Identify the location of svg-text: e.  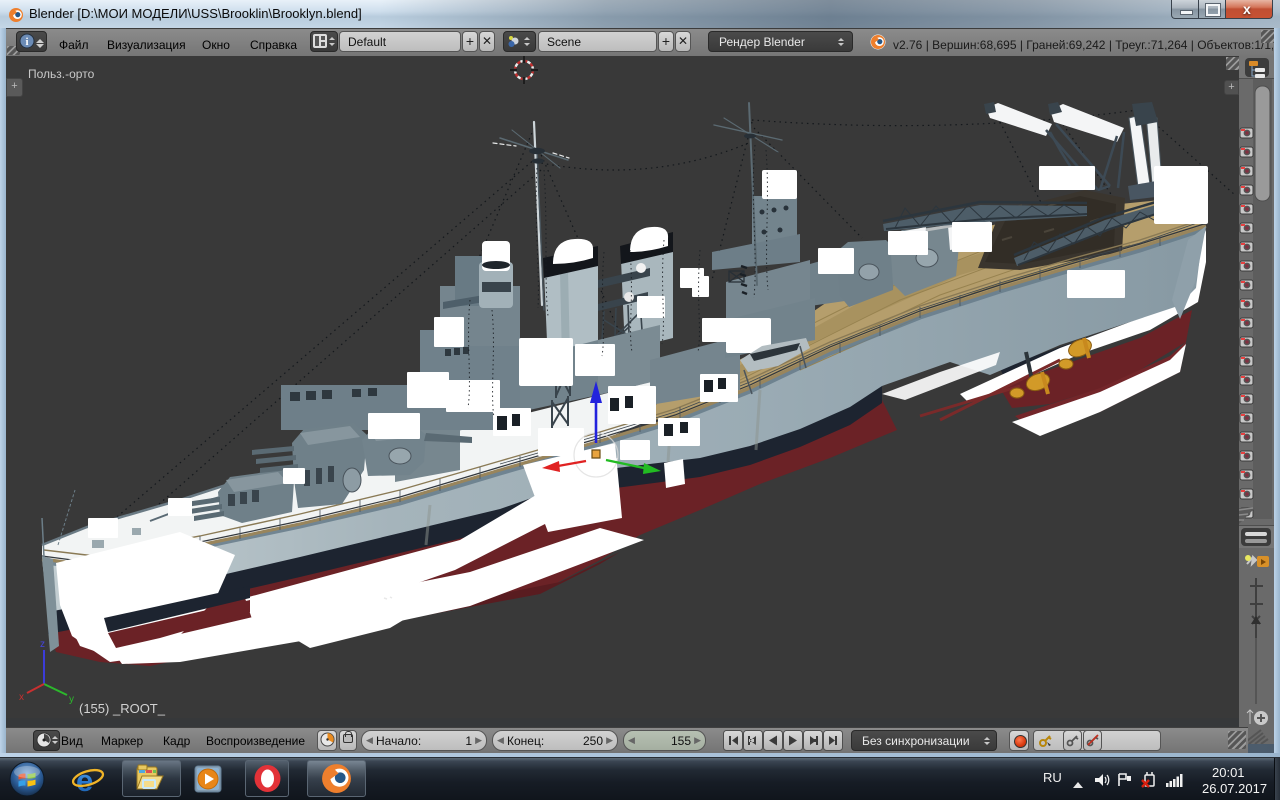
(84, 779).